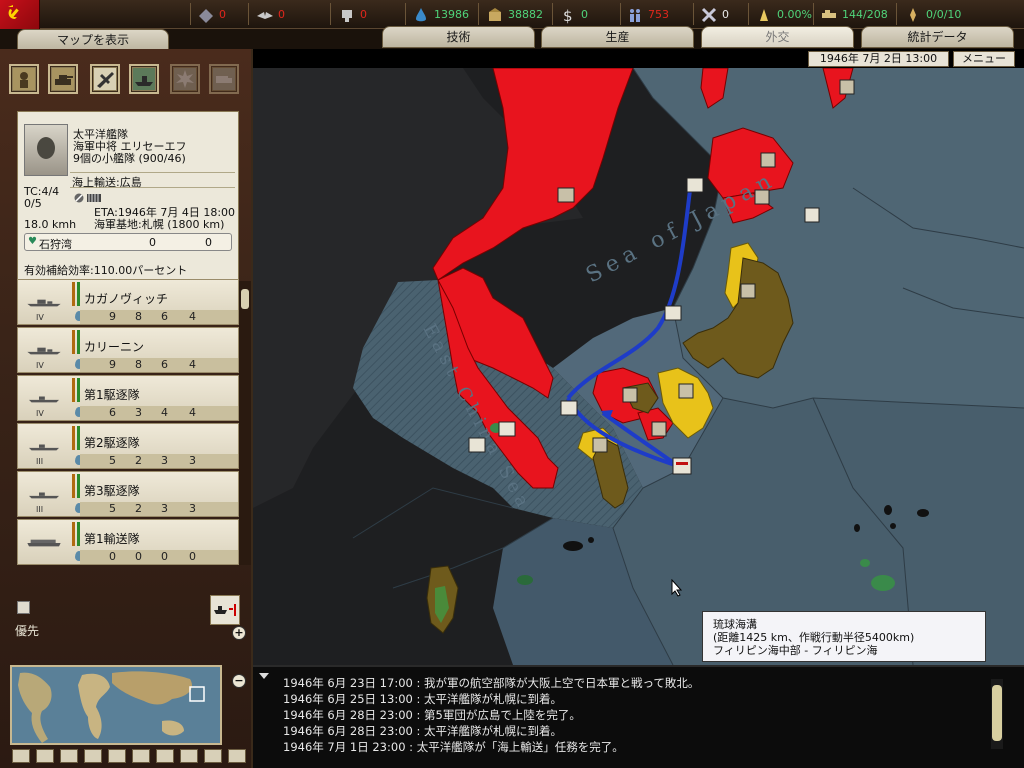 The width and height of the screenshot is (1024, 768). I want to click on tab-stats: 統計データ, so click(937, 37).